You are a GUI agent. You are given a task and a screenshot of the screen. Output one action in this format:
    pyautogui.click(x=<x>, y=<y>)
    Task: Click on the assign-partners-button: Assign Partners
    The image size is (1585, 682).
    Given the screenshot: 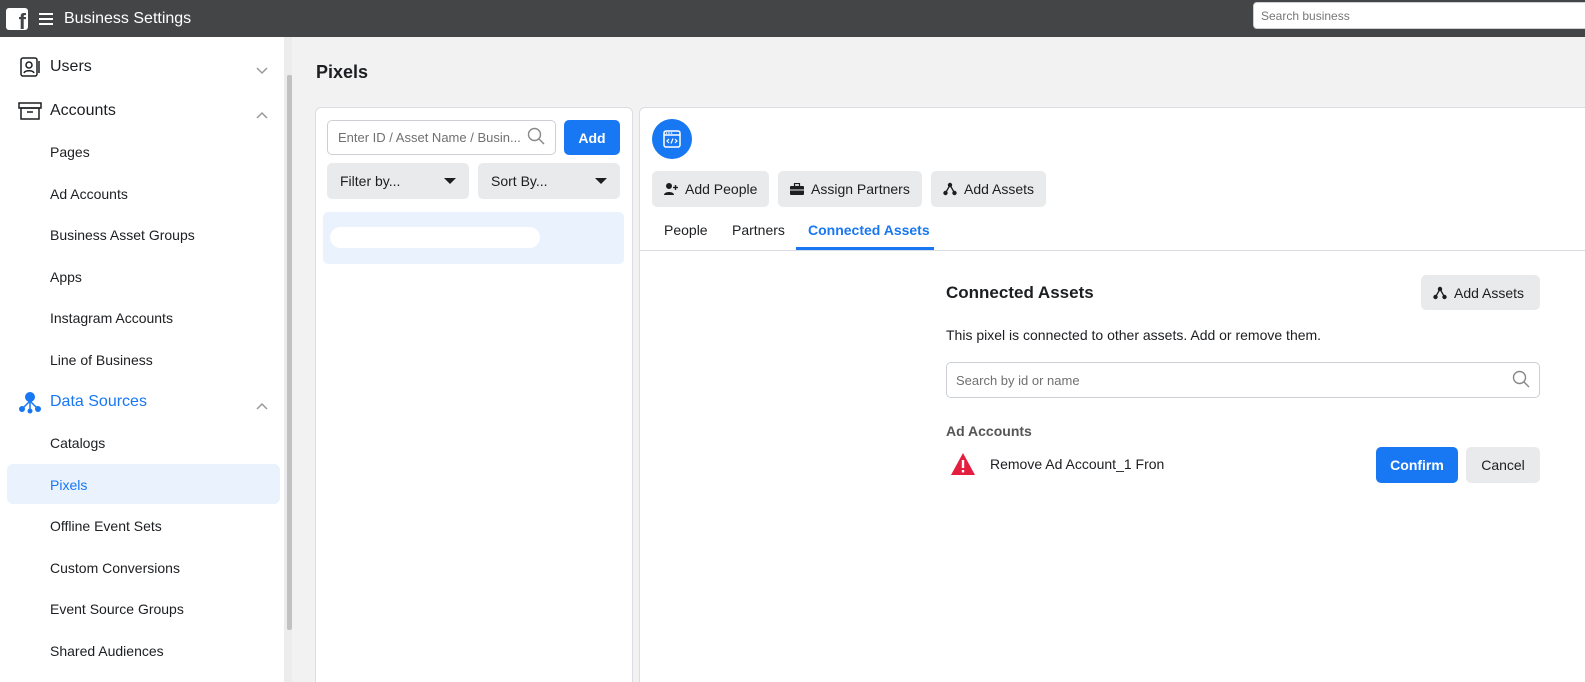 What is the action you would take?
    pyautogui.click(x=850, y=189)
    